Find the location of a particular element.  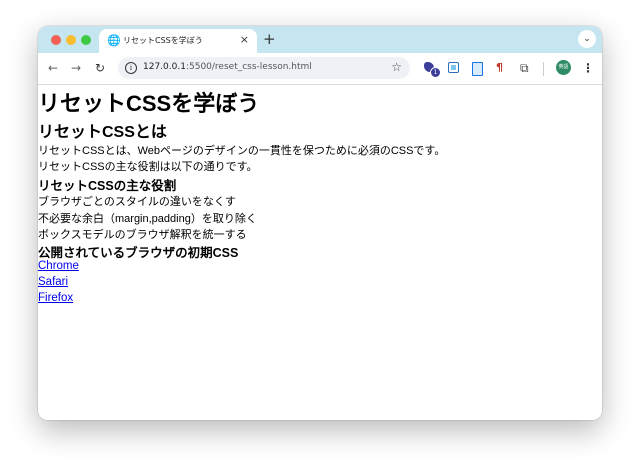

page-title: リセットCSSを学ぼう is located at coordinates (149, 103).